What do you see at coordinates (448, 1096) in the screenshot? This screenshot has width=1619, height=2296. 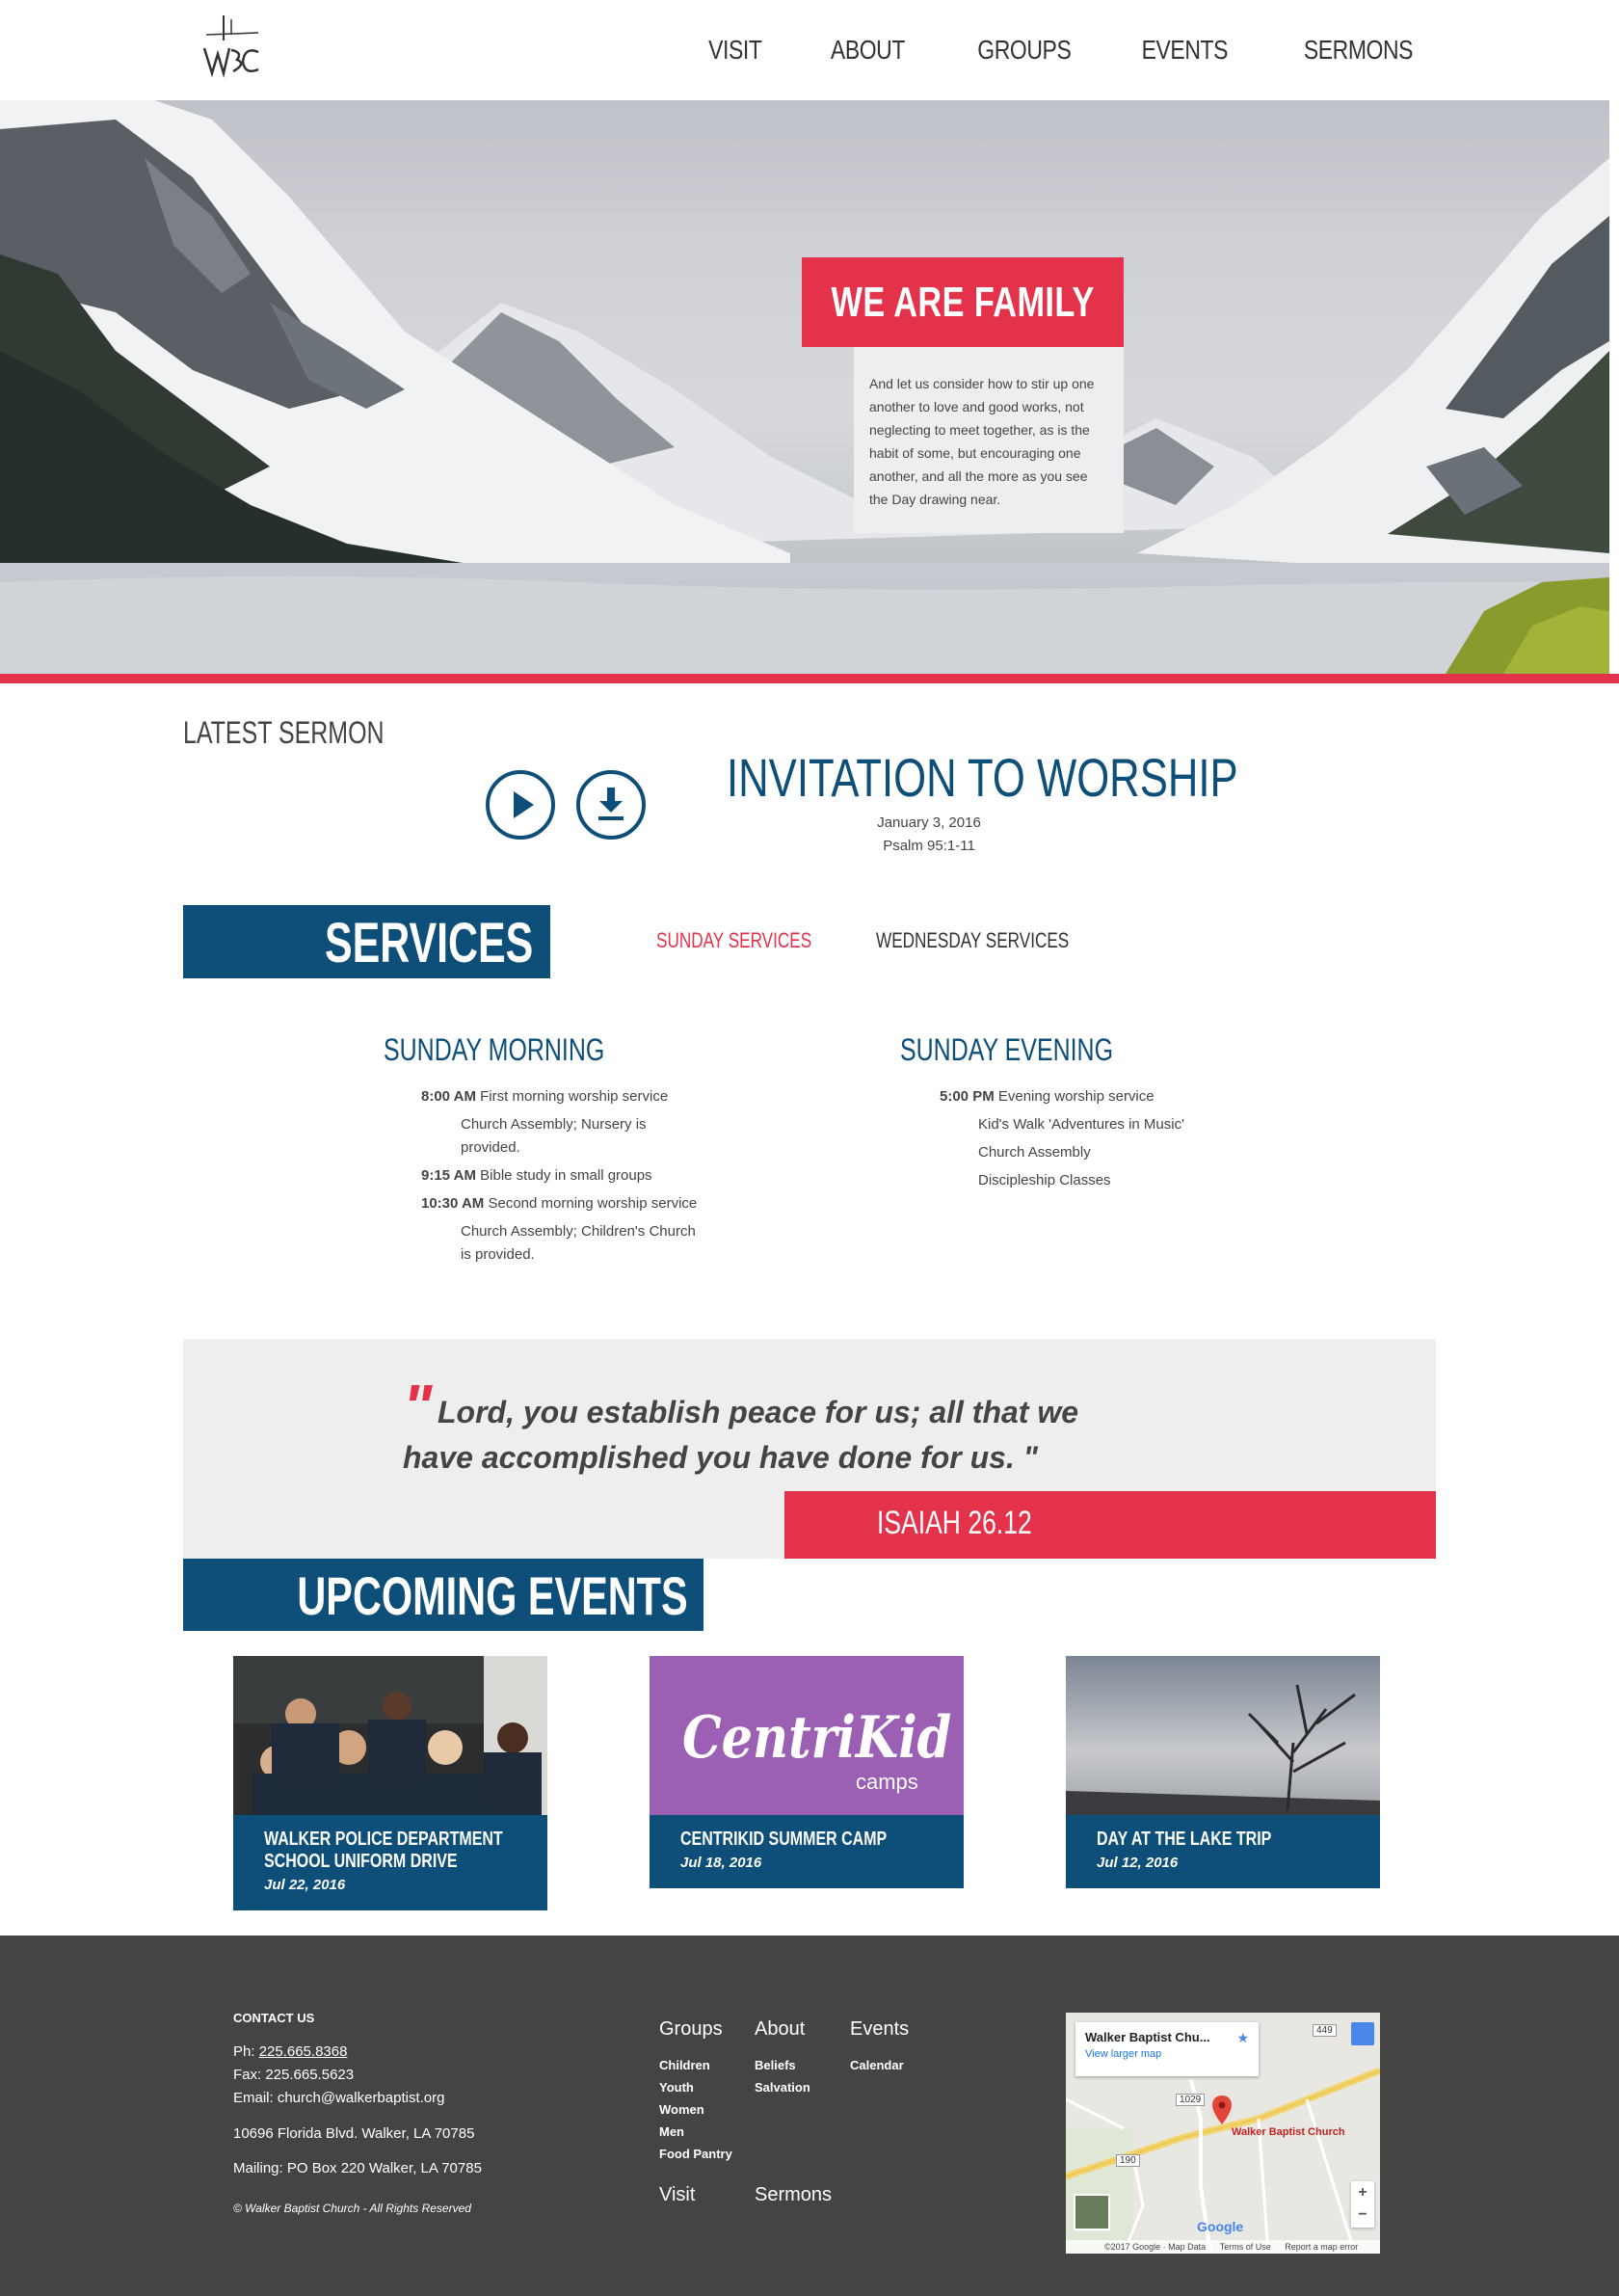 I see `schedule-time: 8:00 AM` at bounding box center [448, 1096].